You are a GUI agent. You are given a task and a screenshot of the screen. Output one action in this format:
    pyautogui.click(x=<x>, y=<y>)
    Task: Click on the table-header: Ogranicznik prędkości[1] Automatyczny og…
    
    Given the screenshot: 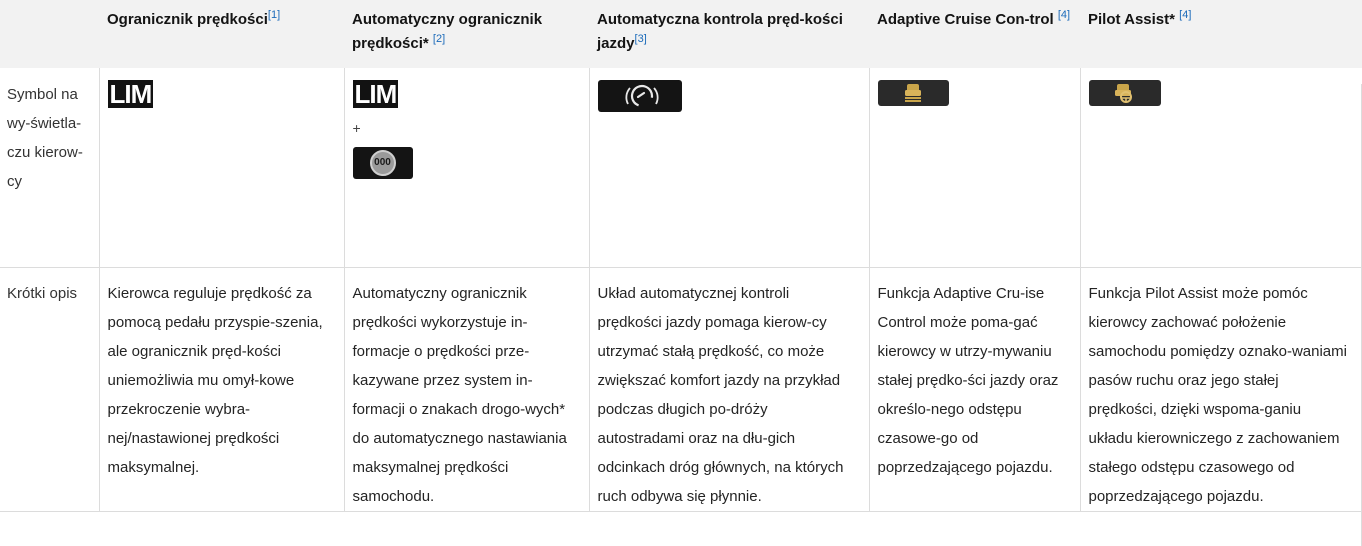 What is the action you would take?
    pyautogui.click(x=681, y=34)
    